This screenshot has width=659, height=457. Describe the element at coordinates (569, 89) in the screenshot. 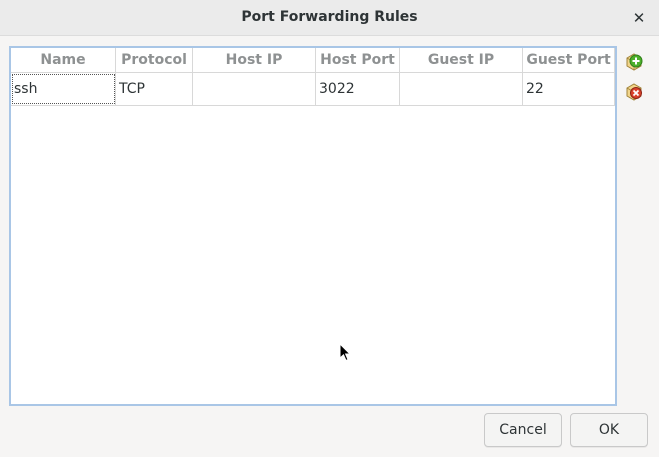

I see `cell-guest-port: 22` at that location.